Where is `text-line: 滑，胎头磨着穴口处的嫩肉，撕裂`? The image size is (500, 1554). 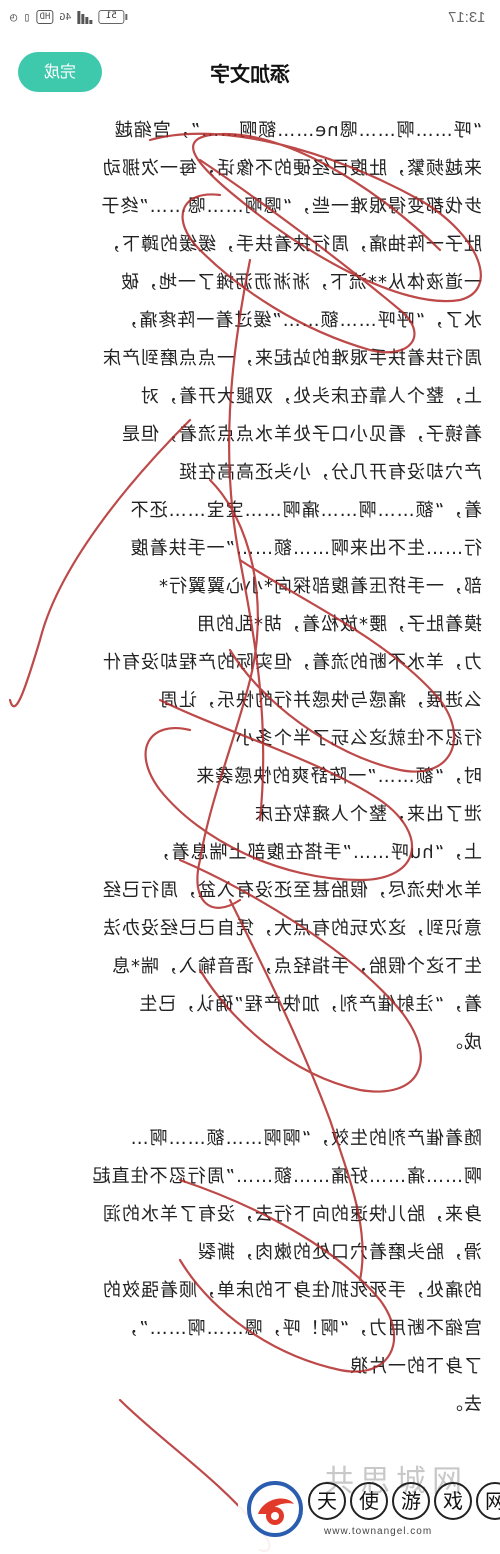
text-line: 滑，胎头磨着穴口处的嫩肉，撕裂 is located at coordinates (339, 1252).